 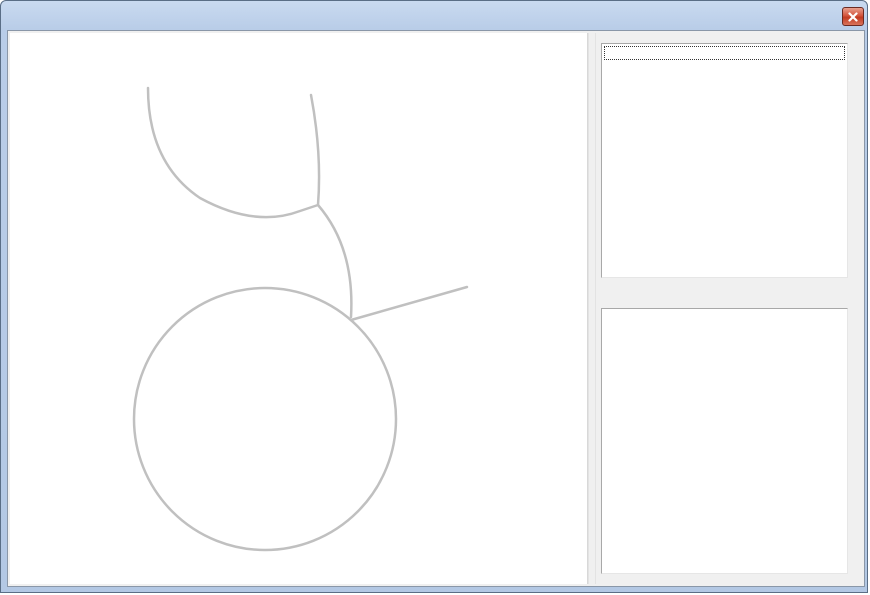 I want to click on list-item, so click(x=724, y=53).